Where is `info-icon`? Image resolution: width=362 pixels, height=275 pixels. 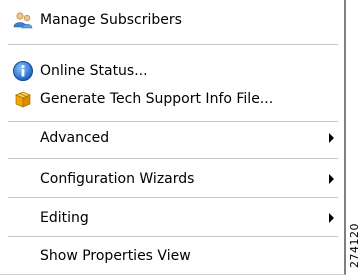
info-icon is located at coordinates (23, 71).